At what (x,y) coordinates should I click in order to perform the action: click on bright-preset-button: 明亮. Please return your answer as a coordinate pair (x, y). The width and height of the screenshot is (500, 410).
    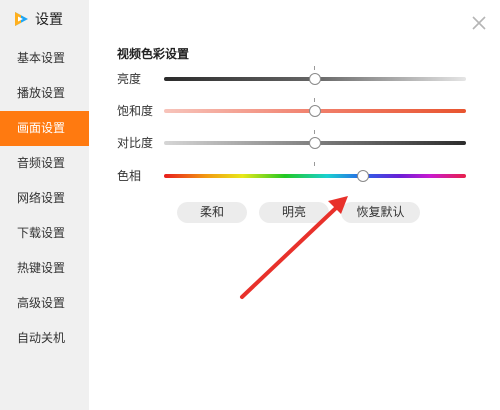
    Looking at the image, I should click on (294, 212).